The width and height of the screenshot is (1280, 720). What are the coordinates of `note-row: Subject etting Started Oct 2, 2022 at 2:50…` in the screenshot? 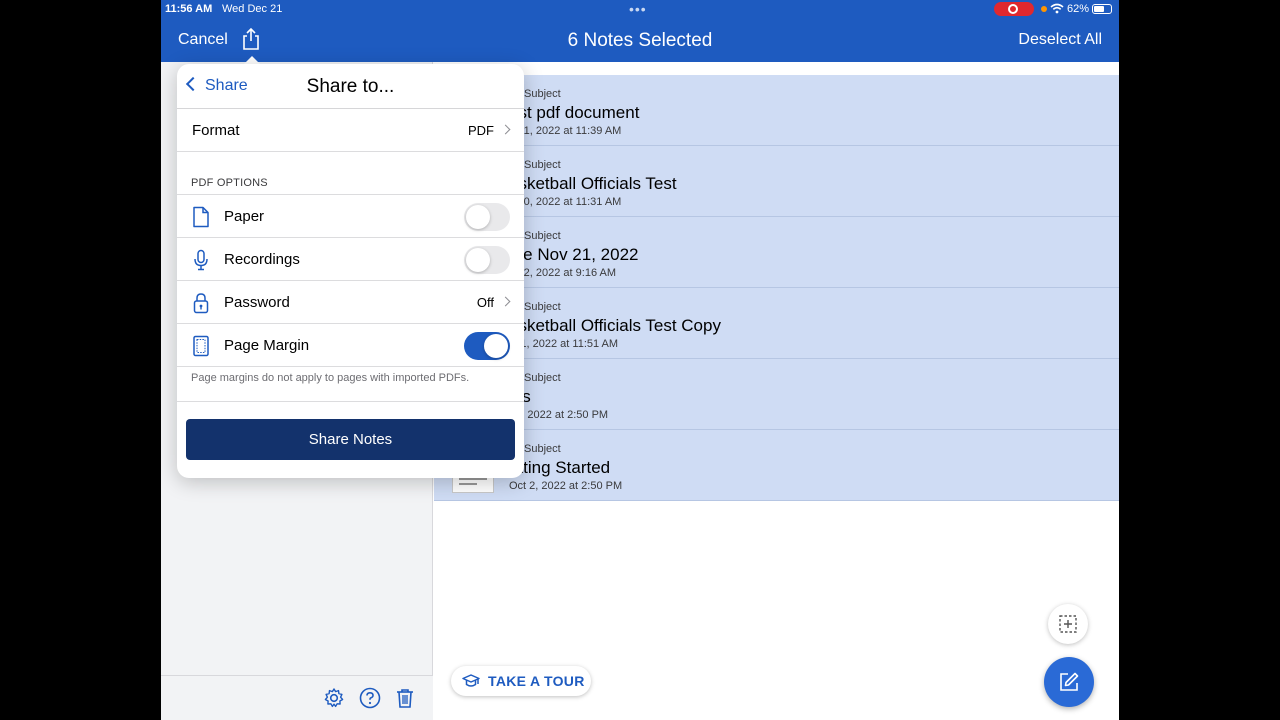 It's located at (776, 465).